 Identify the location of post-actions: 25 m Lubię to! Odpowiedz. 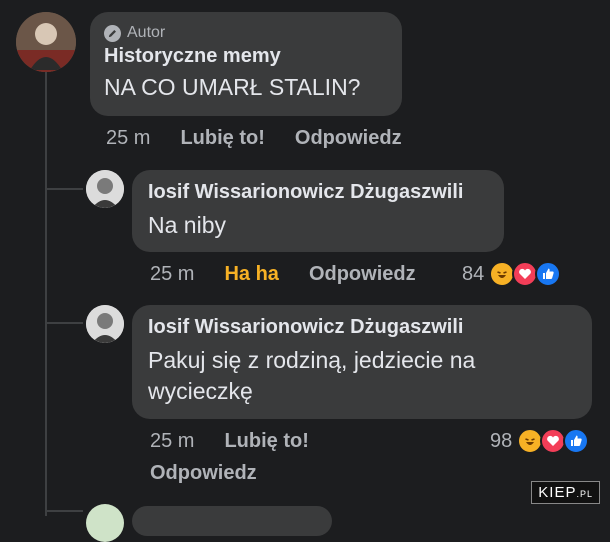
(254, 138).